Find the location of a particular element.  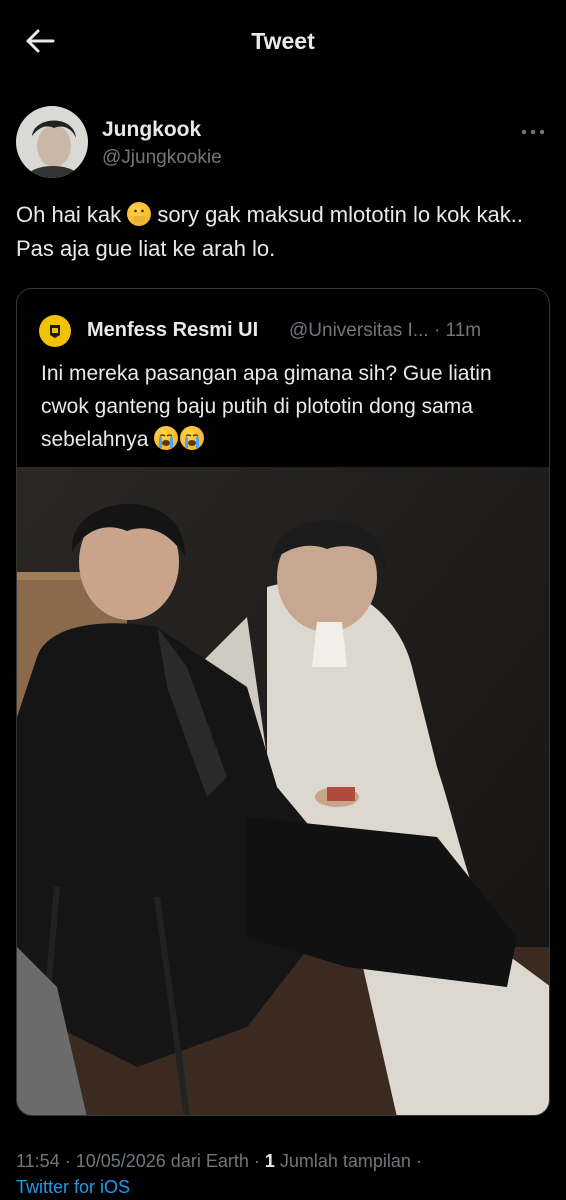

avatar is located at coordinates (52, 142).